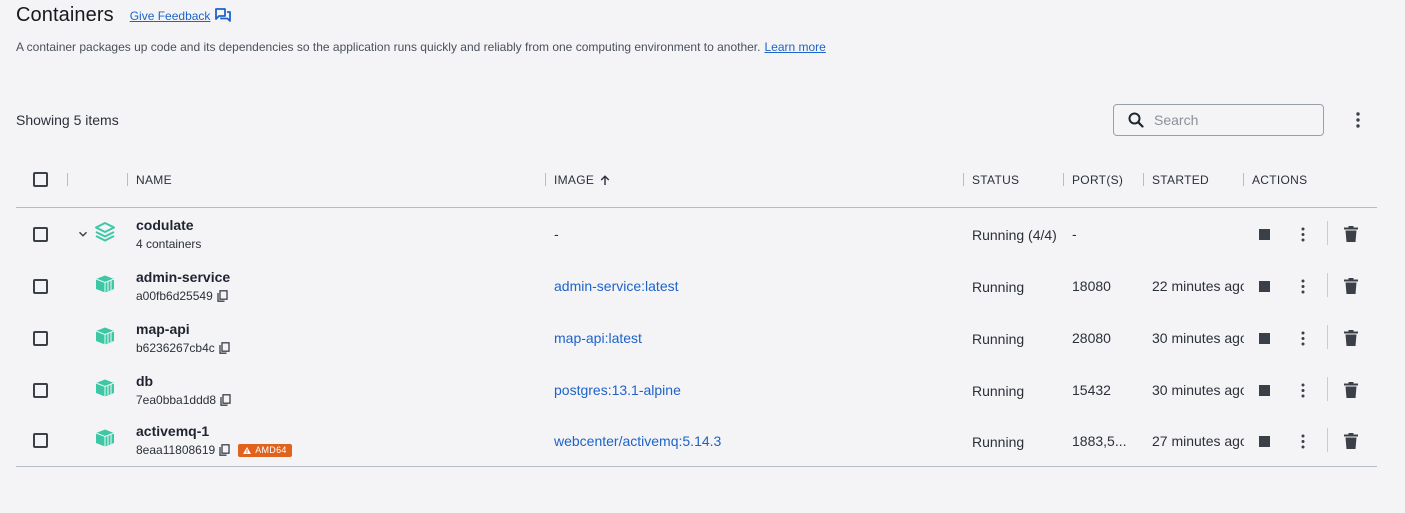 Image resolution: width=1405 pixels, height=513 pixels. I want to click on image-link: admin-service:latest, so click(616, 286).